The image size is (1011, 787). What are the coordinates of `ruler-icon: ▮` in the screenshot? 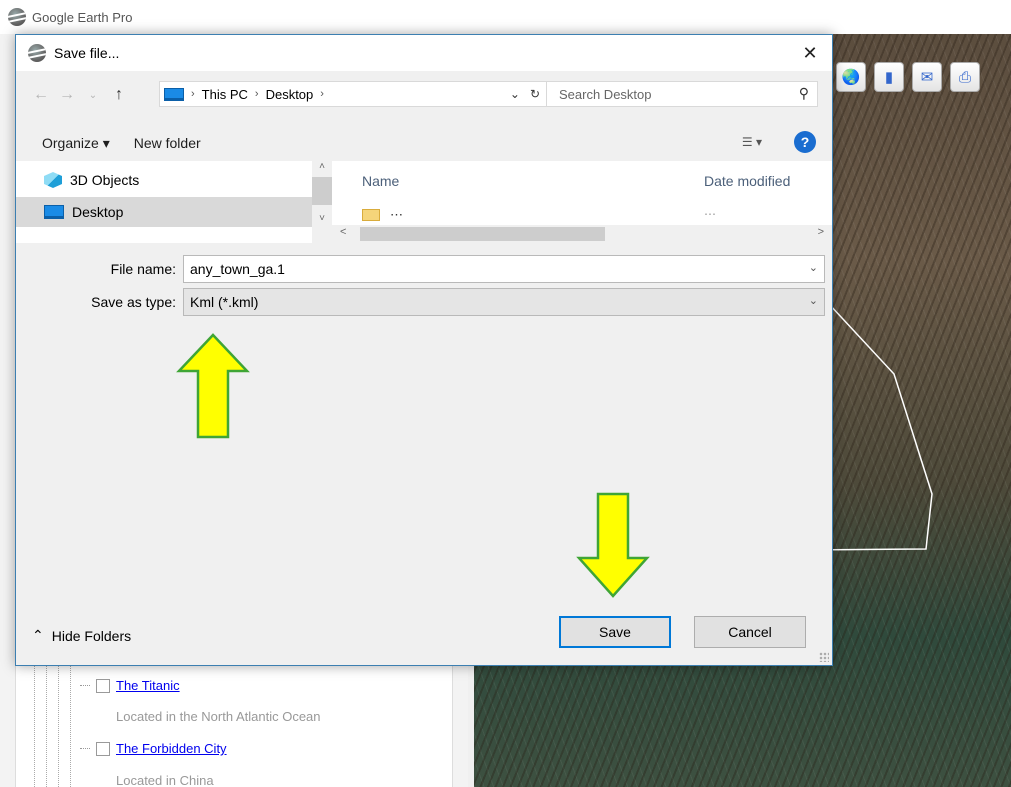 It's located at (889, 77).